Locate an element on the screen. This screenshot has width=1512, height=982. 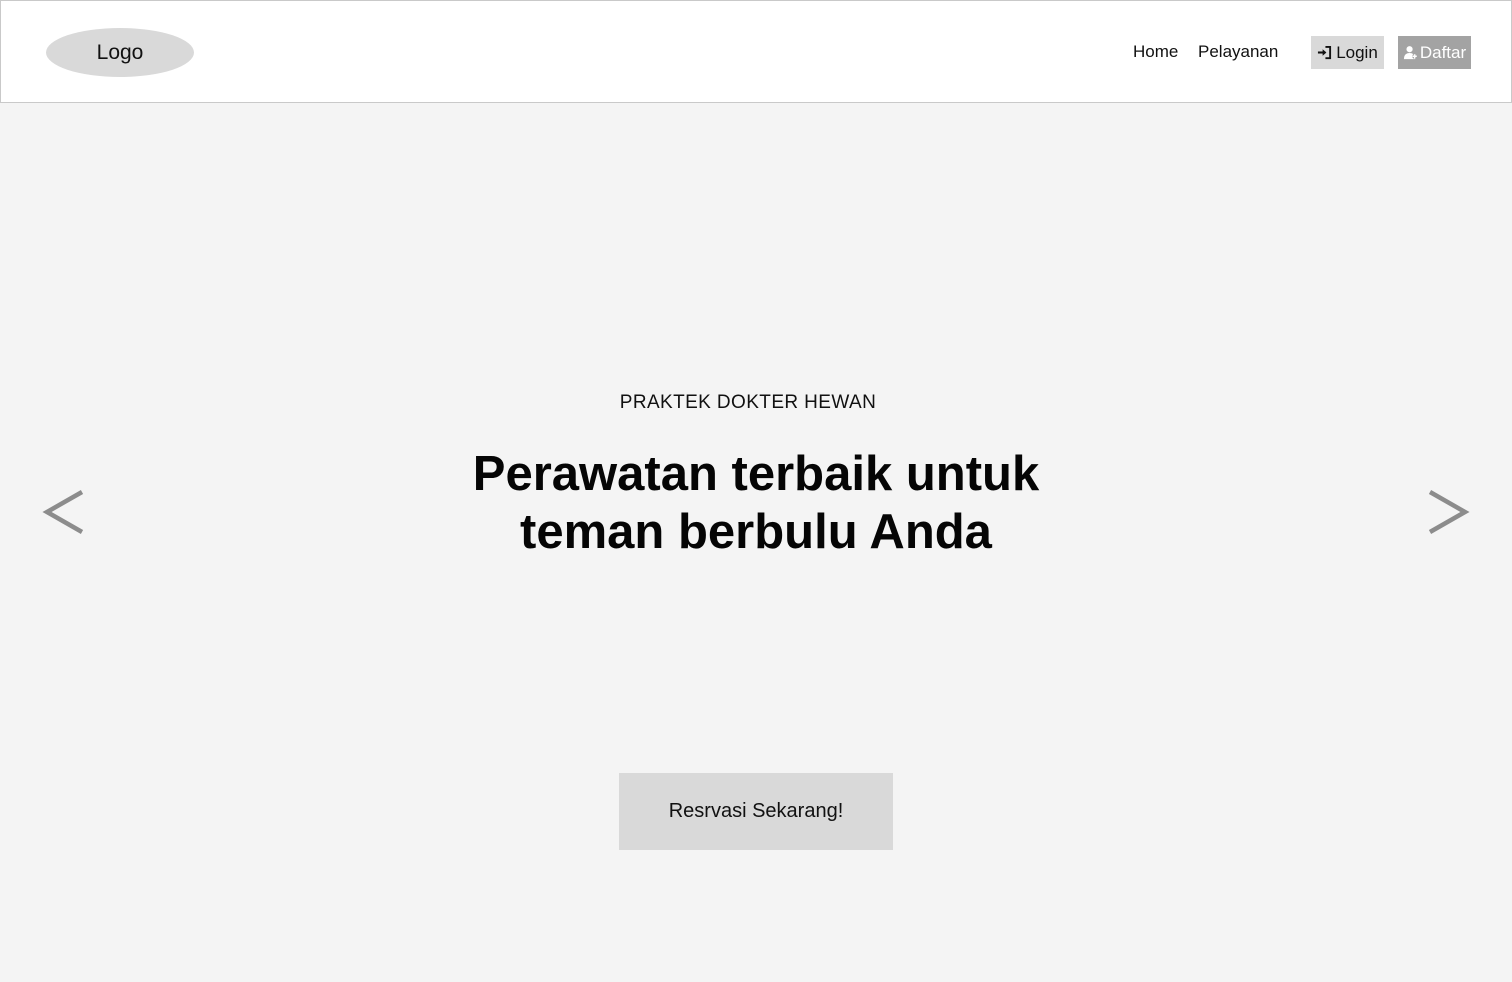
register-label: Daftar is located at coordinates (1443, 52).